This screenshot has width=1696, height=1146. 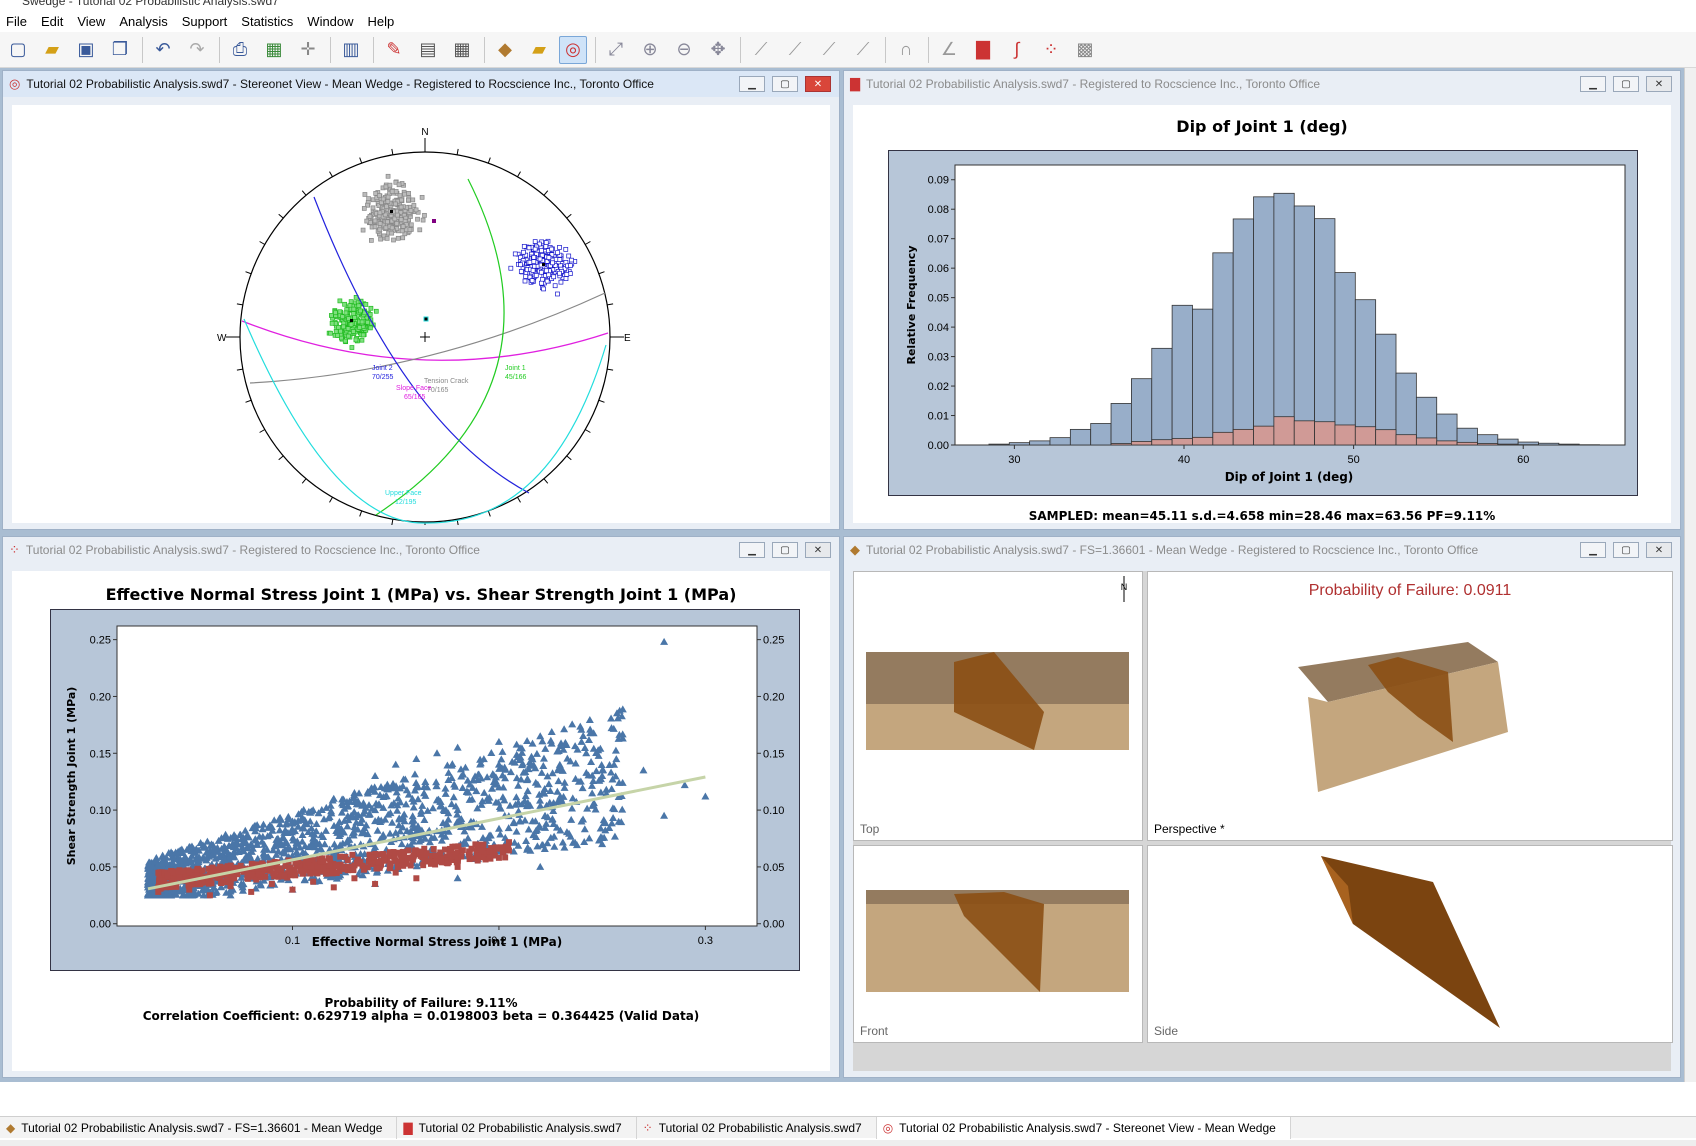 I want to click on menu-help: Help, so click(x=381, y=21).